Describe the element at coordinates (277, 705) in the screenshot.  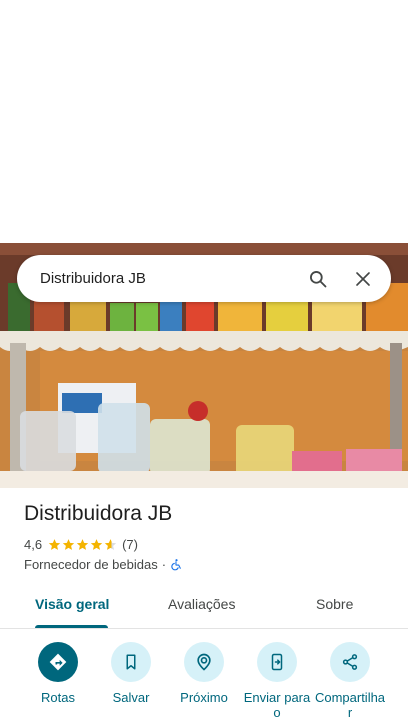
I see `send-to-phone-label: Enviar para o` at that location.